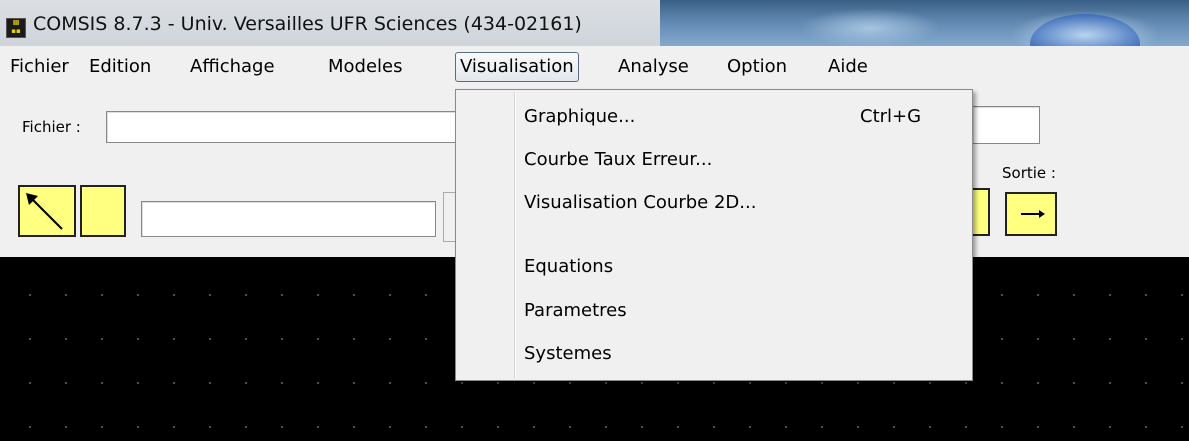 This screenshot has height=441, width=1189. Describe the element at coordinates (568, 266) in the screenshot. I see `menu-item-equations: Equations` at that location.